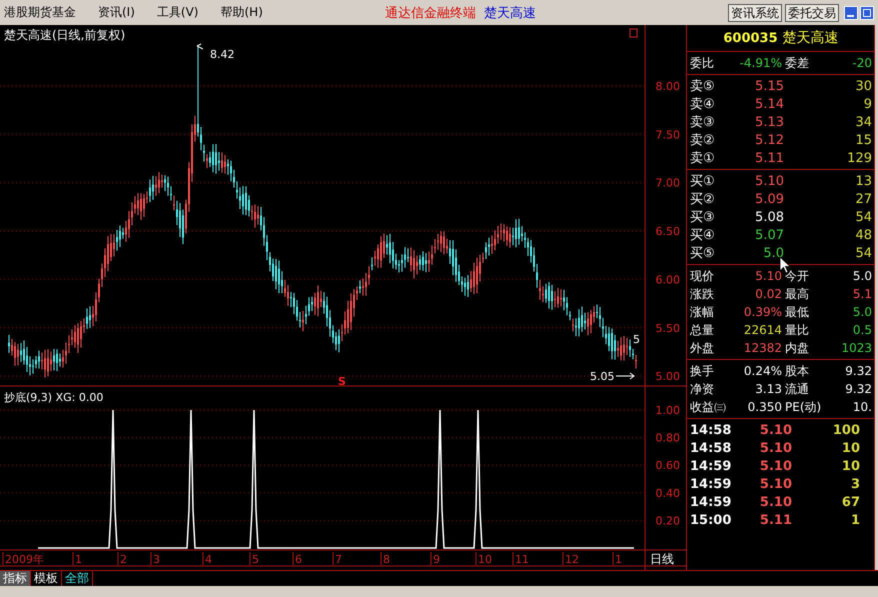 The width and height of the screenshot is (878, 597). Describe the element at coordinates (762, 312) in the screenshot. I see `stat-value: 0.39%` at that location.